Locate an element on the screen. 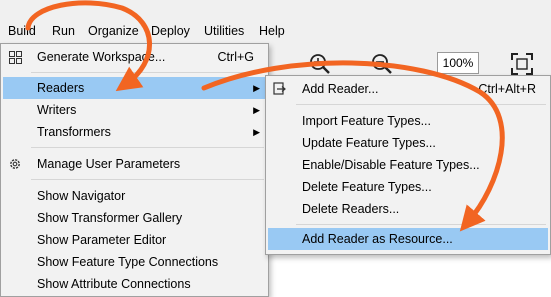  menu-item-show-attribute-connections: Show Attribute Connections is located at coordinates (134, 284).